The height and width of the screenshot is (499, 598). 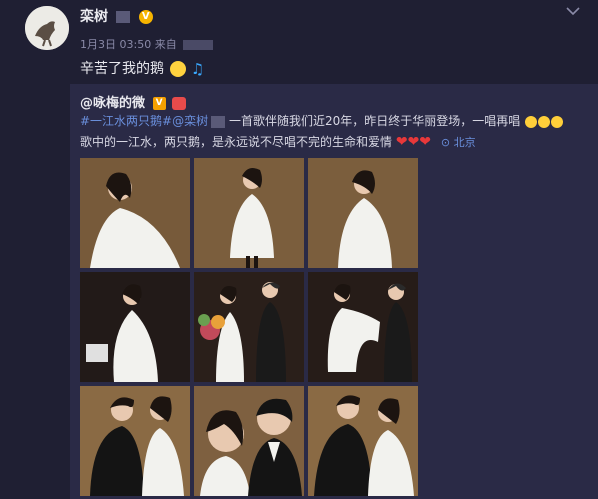 What do you see at coordinates (465, 142) in the screenshot?
I see `location-text: 北京` at bounding box center [465, 142].